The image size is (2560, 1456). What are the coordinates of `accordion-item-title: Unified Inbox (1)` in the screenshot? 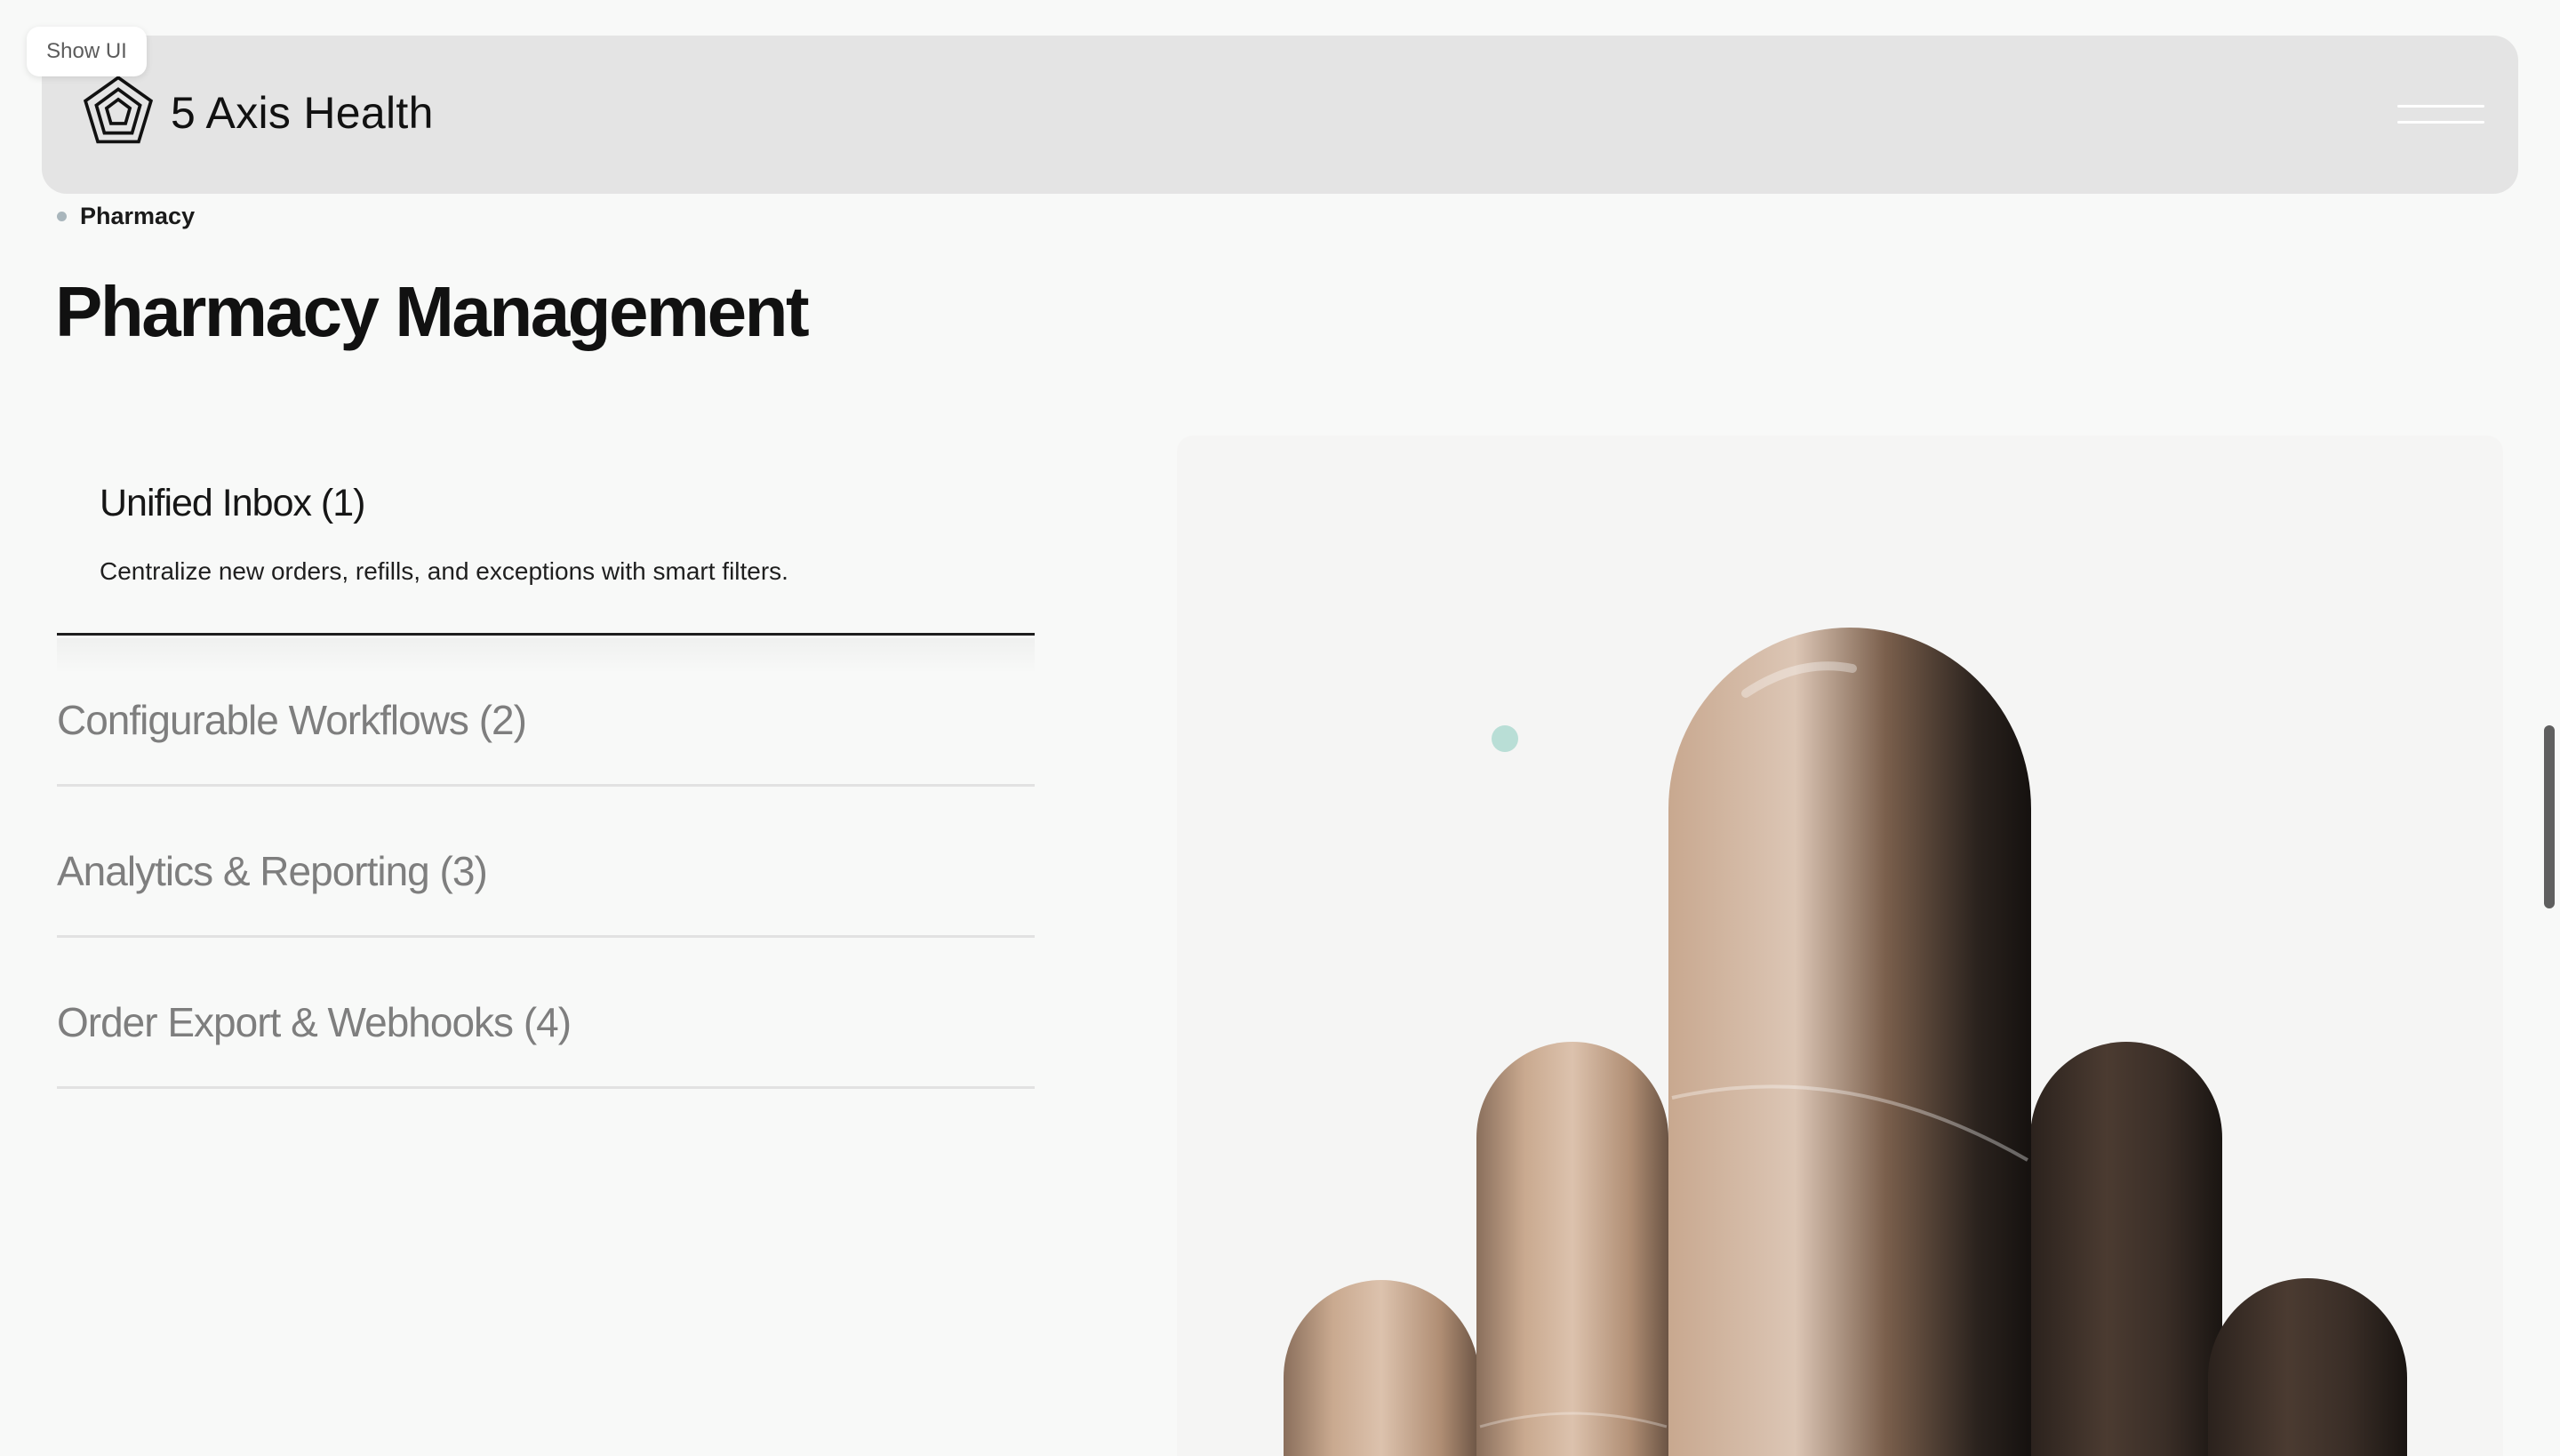 It's located at (232, 503).